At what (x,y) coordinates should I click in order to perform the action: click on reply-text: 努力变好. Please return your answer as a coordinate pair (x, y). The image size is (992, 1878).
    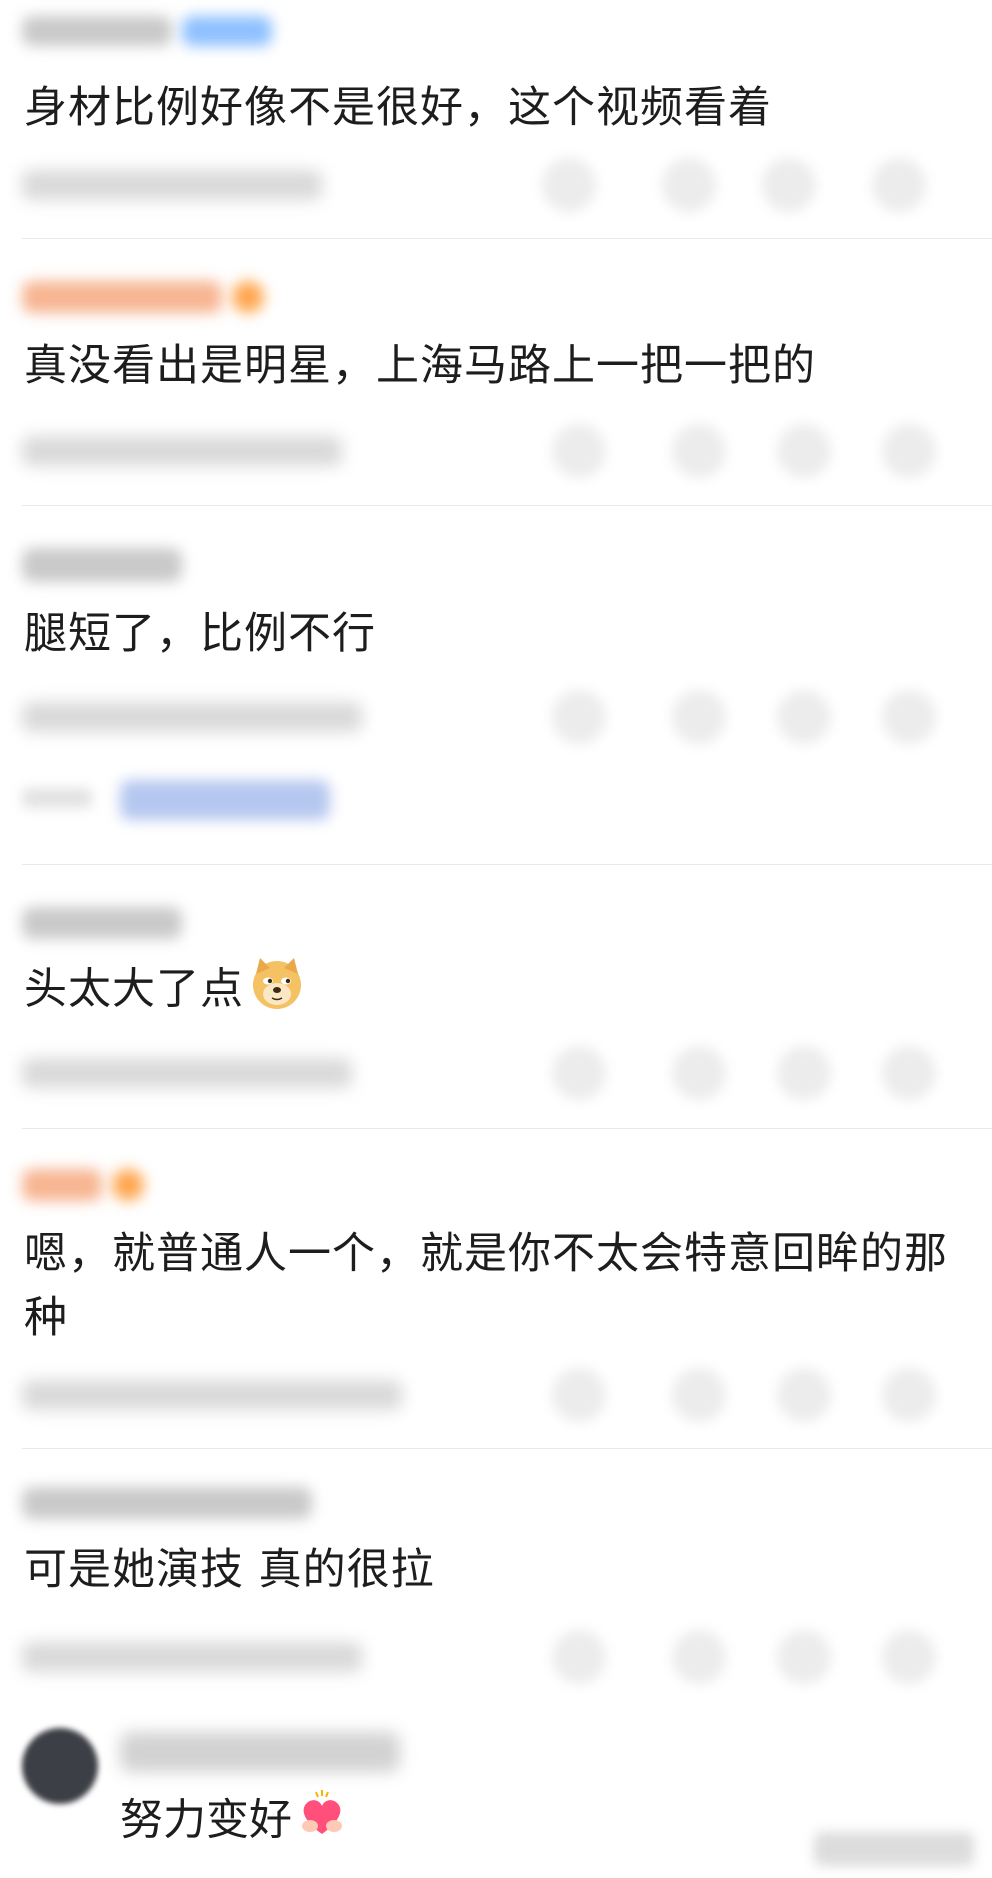
    Looking at the image, I should click on (234, 1823).